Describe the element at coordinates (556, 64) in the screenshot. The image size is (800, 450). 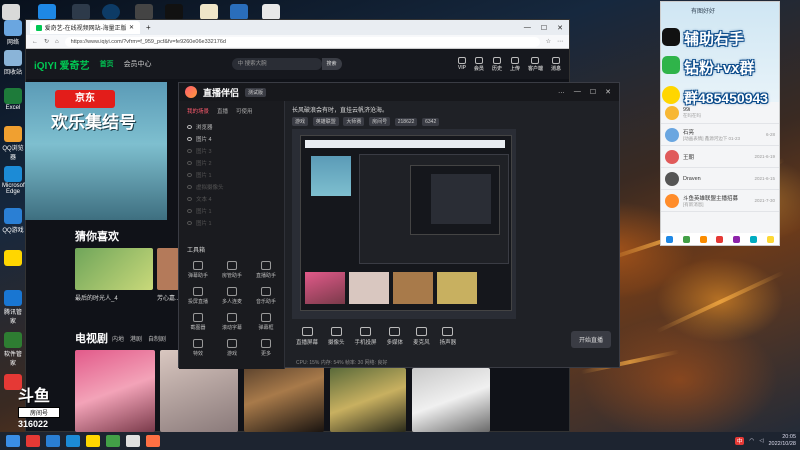
I see `message-button: 消息` at that location.